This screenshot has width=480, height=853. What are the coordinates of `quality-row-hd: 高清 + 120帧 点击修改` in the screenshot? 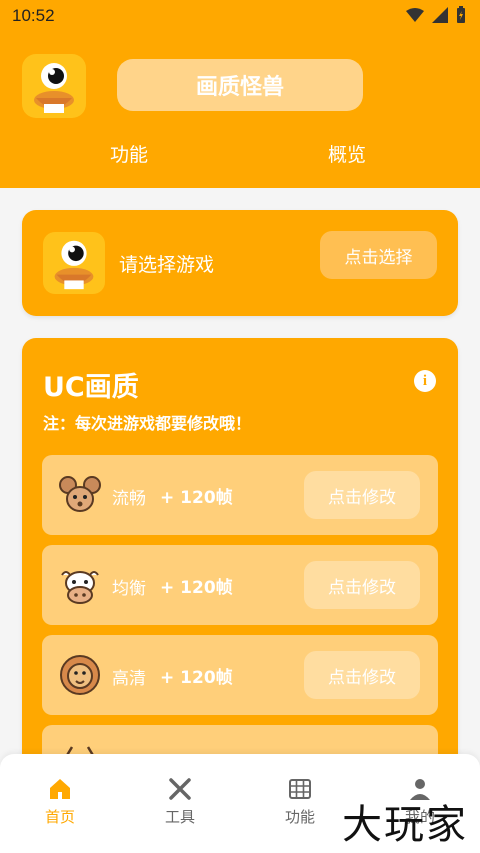 It's located at (240, 675).